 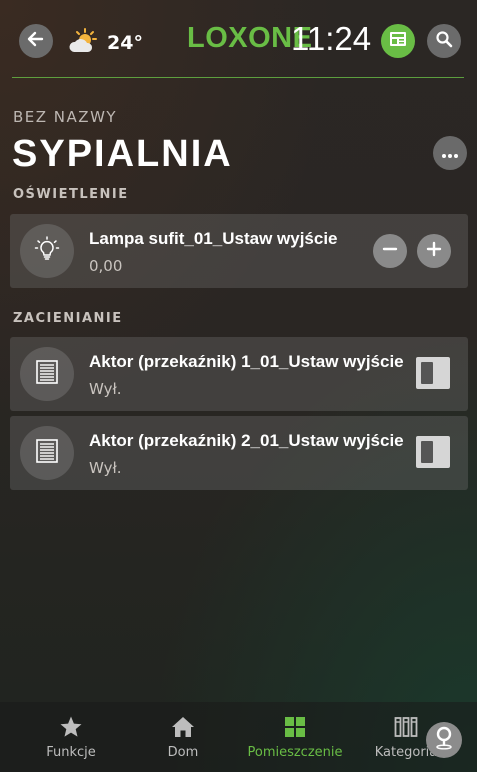 What do you see at coordinates (238, 77) in the screenshot?
I see `header-divider` at bounding box center [238, 77].